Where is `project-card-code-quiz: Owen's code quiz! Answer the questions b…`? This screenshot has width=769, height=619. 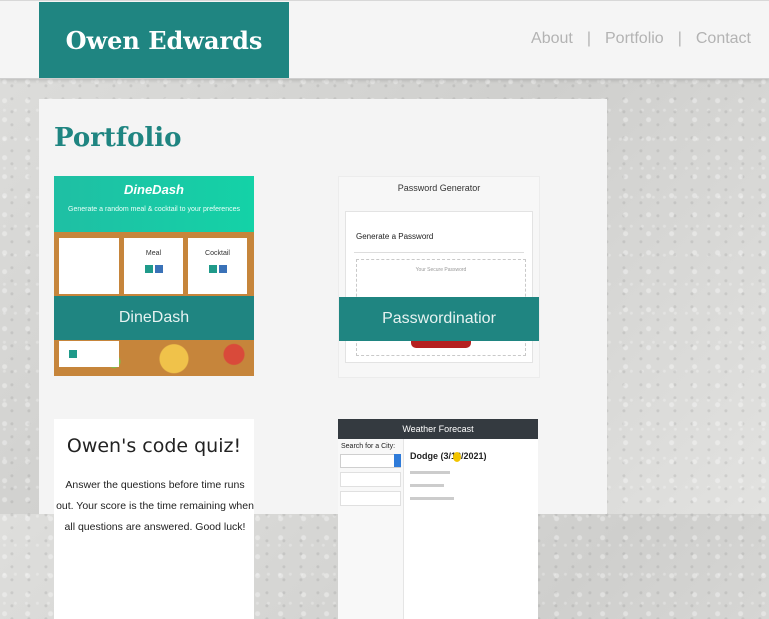 project-card-code-quiz: Owen's code quiz! Answer the questions b… is located at coordinates (154, 519).